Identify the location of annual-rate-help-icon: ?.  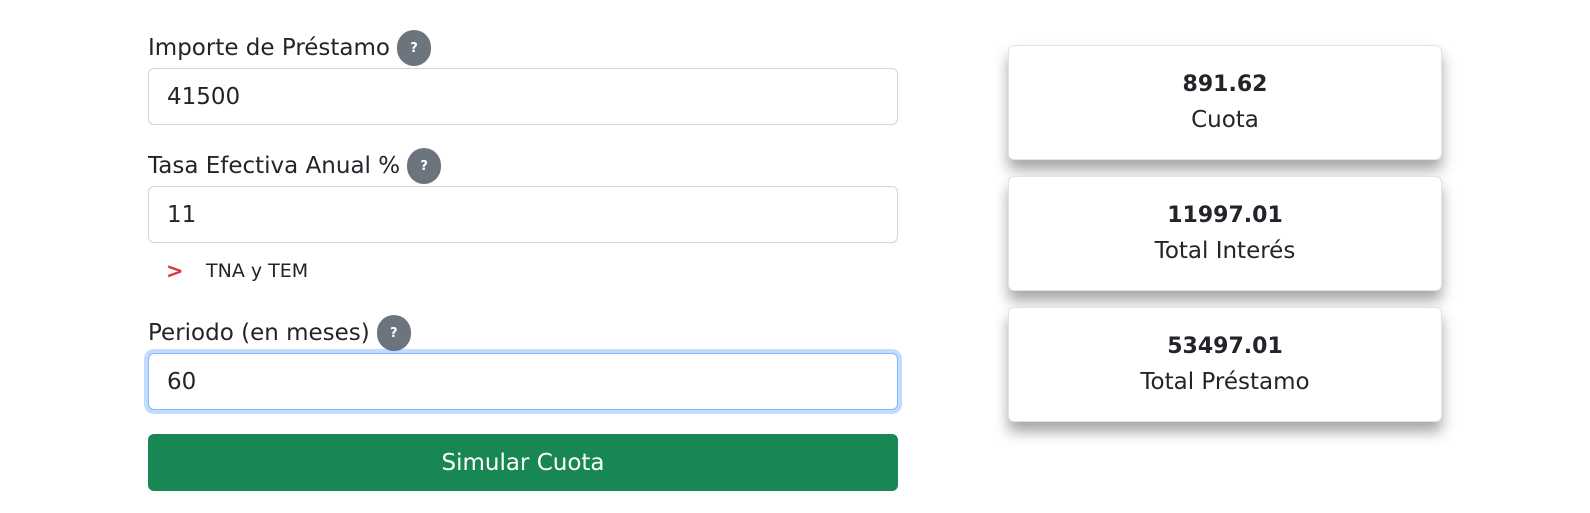
(424, 166).